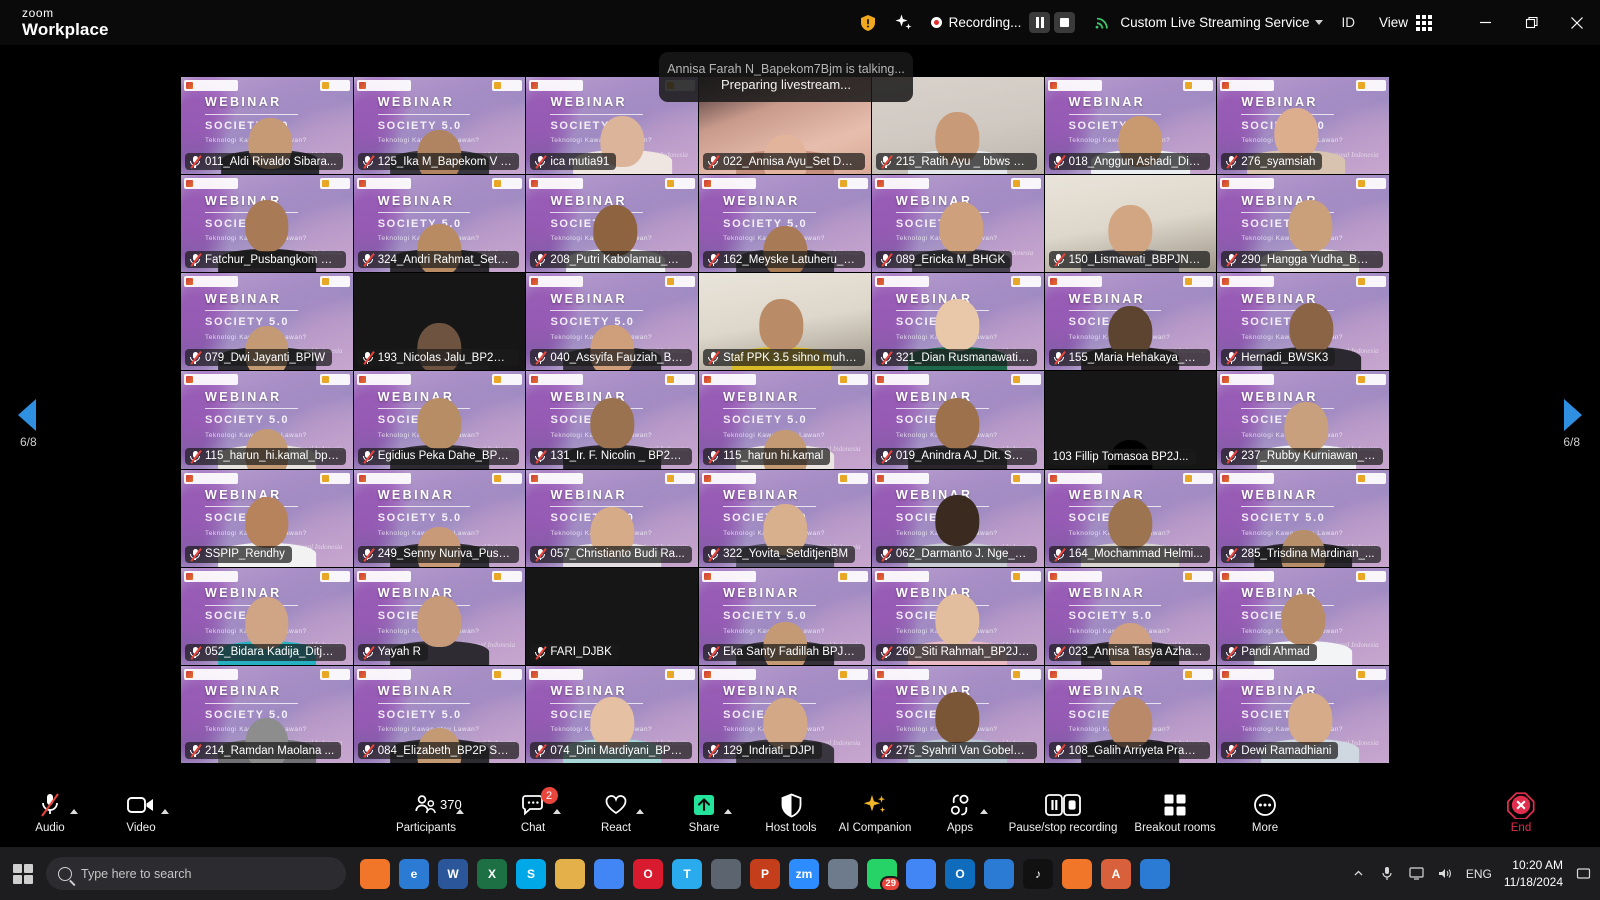 The width and height of the screenshot is (1600, 900). Describe the element at coordinates (609, 873) in the screenshot. I see `chrome-taskbar-icon` at that location.